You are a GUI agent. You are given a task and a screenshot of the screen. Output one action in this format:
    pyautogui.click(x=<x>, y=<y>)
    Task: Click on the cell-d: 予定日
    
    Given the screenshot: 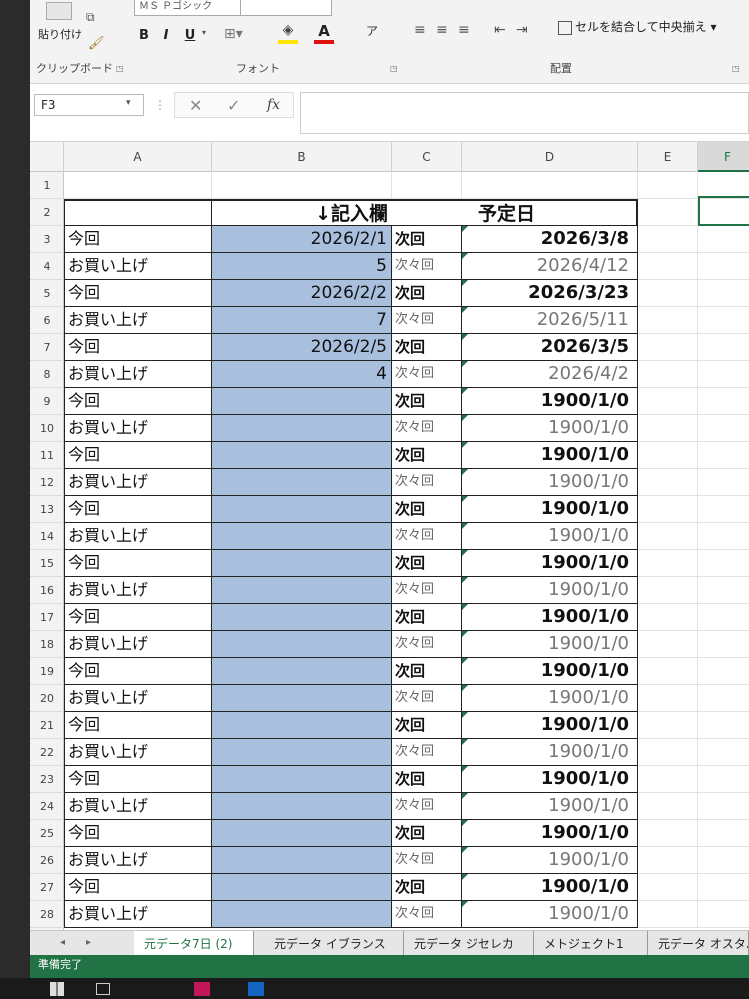 What is the action you would take?
    pyautogui.click(x=550, y=212)
    